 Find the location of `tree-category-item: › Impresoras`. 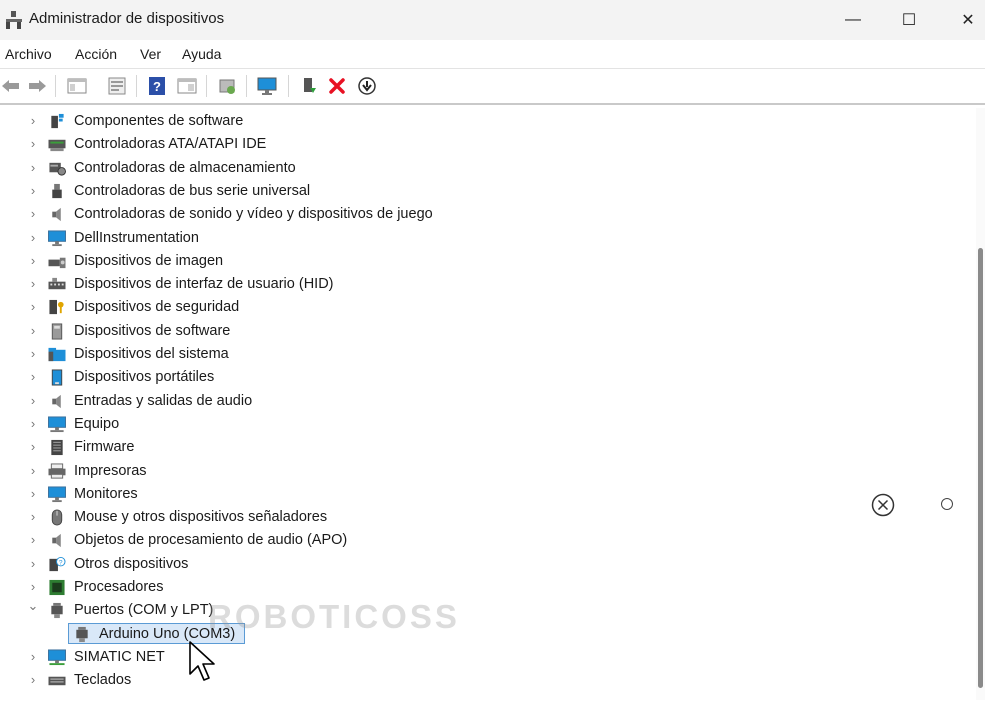

tree-category-item: › Impresoras is located at coordinates (350, 471).